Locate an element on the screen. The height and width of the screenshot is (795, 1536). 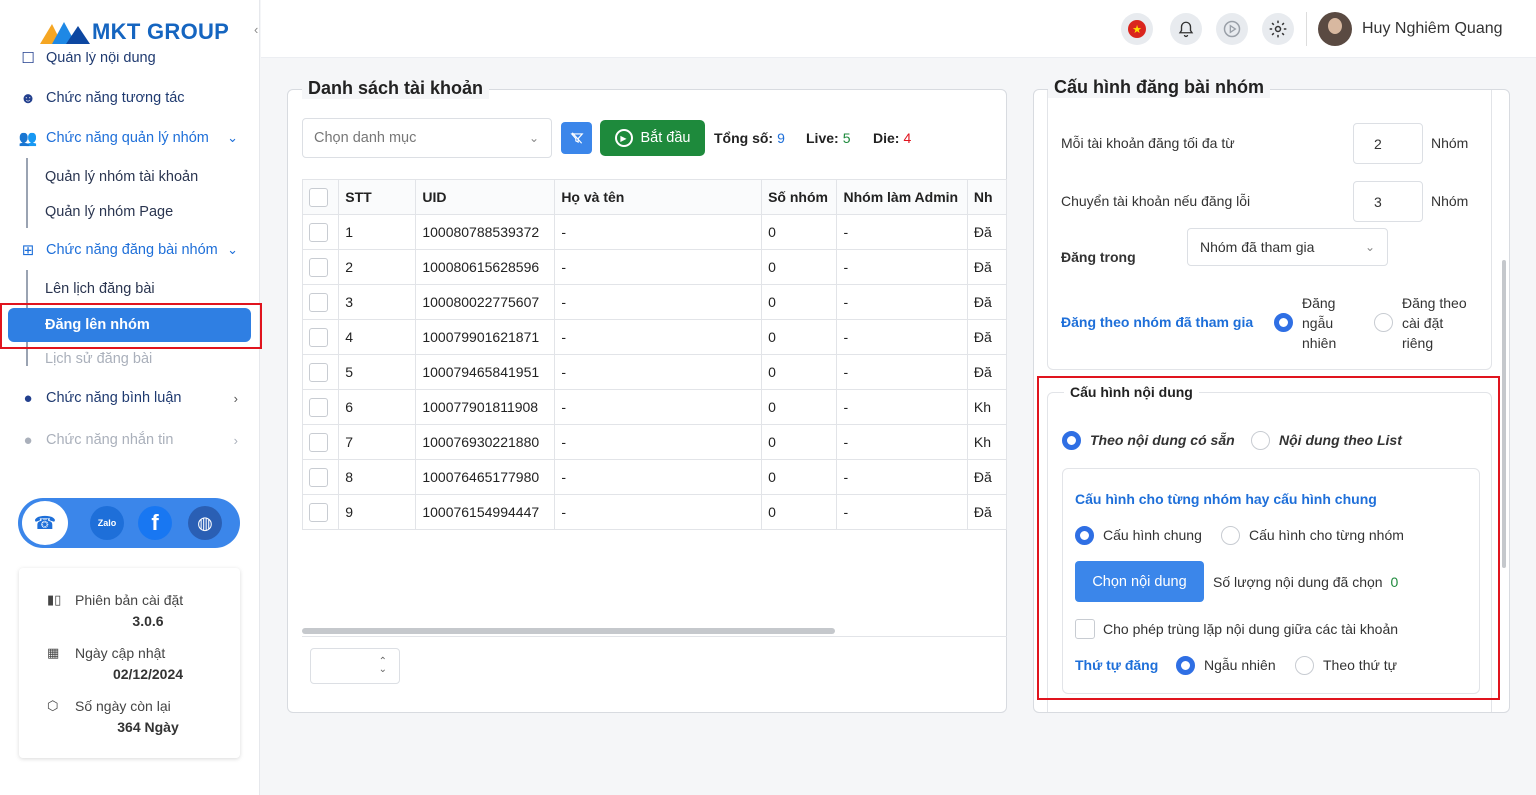
post-in-select: Nhóm đã tham gia ⌄ is located at coordinates (1287, 247).